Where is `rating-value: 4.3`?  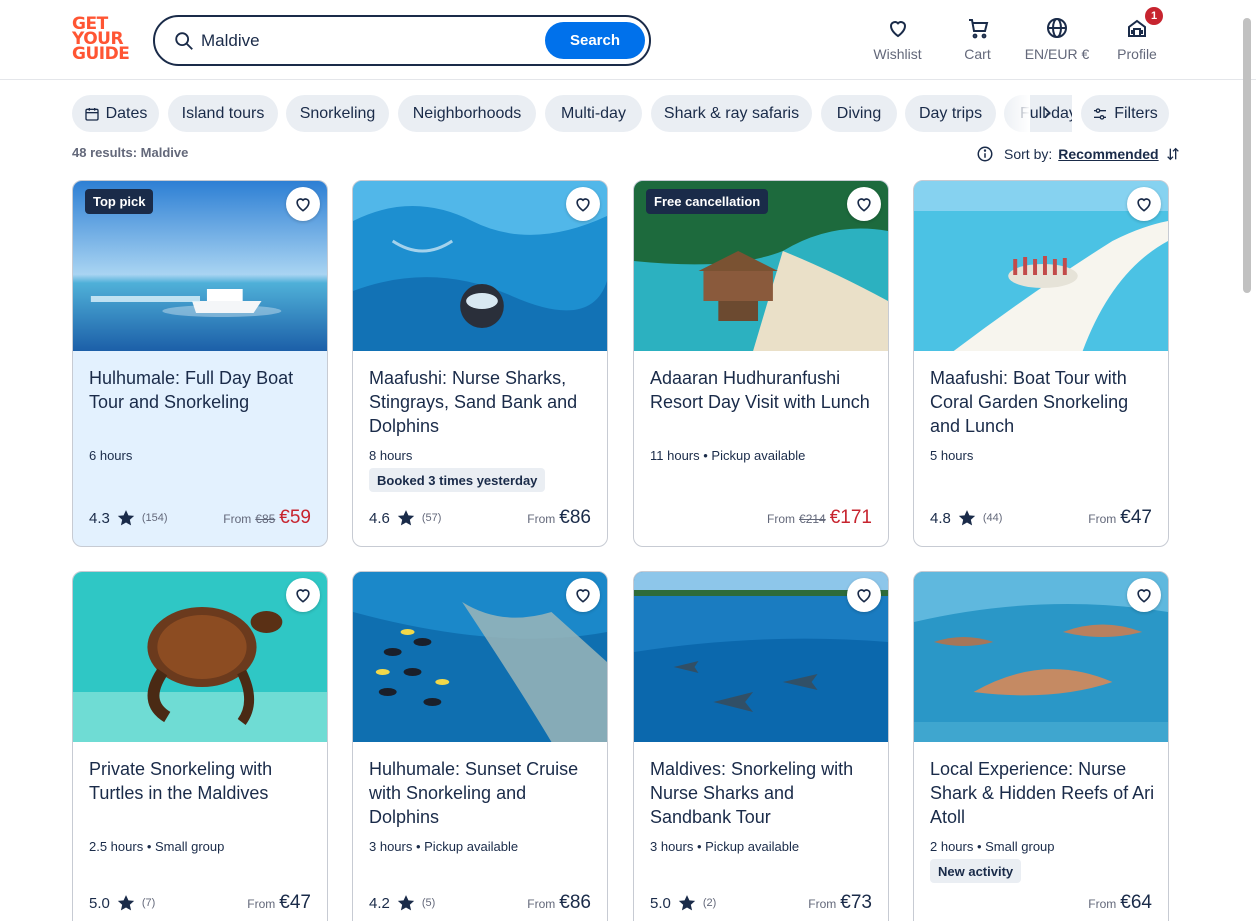
rating-value: 4.3 is located at coordinates (99, 518).